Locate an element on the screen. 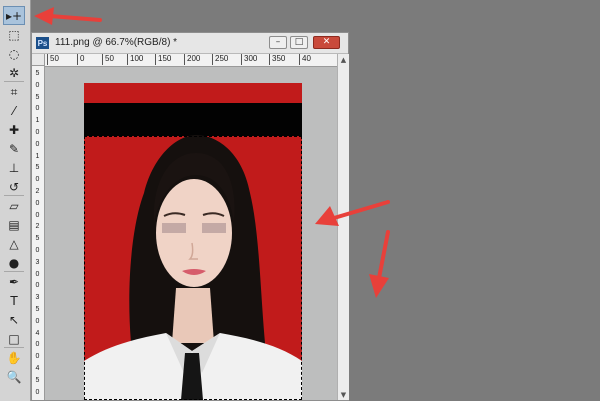 Image resolution: width=600 pixels, height=401 pixels. blur-tool-icon: △ is located at coordinates (14, 243).